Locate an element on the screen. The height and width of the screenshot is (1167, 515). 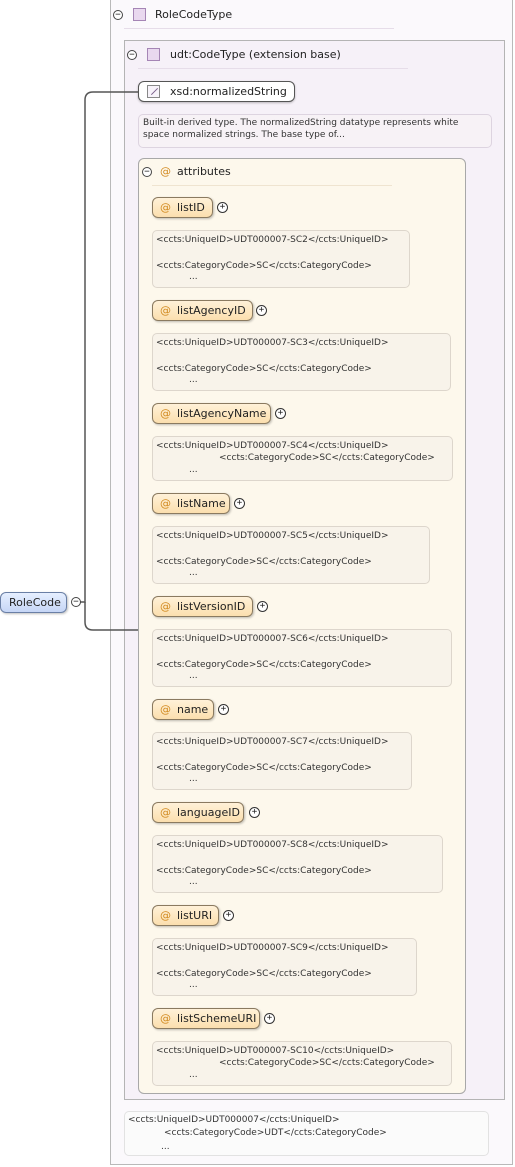
connector-to-attributes is located at coordinates (111, 616).